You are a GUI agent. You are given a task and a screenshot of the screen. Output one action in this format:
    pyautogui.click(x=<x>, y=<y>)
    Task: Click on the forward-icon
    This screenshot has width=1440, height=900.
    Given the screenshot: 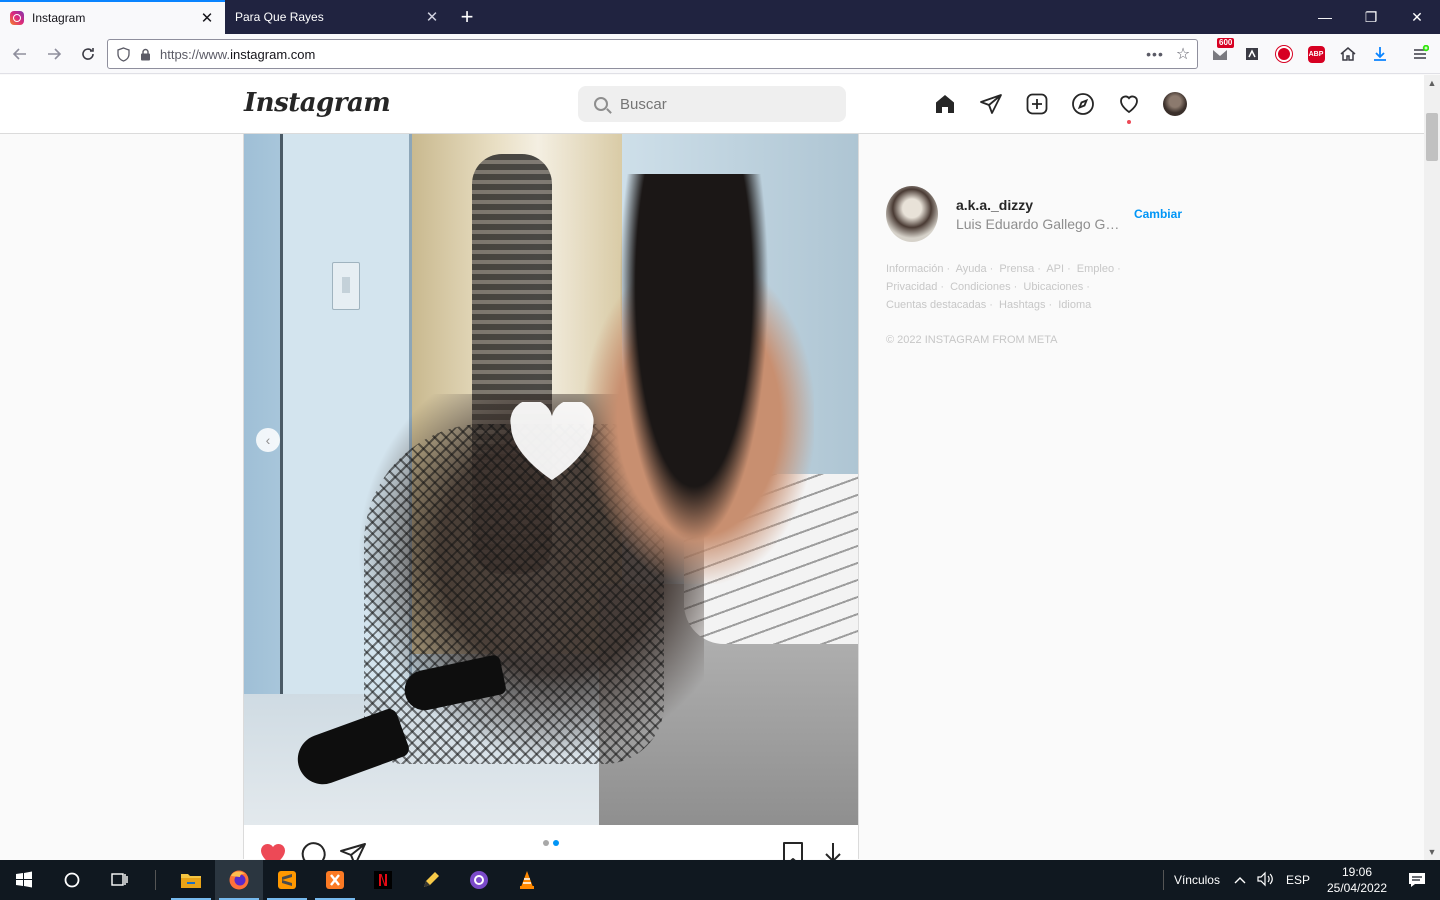 What is the action you would take?
    pyautogui.click(x=54, y=54)
    